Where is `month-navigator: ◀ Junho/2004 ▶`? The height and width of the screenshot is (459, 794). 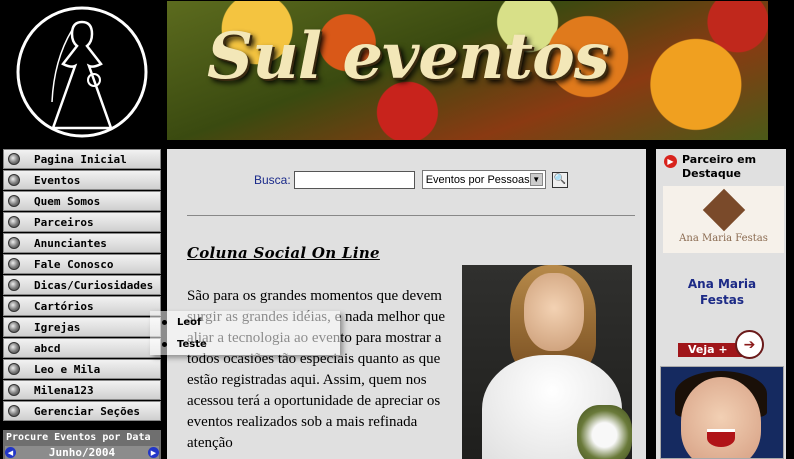
month-navigator: ◀ Junho/2004 ▶ is located at coordinates (82, 452).